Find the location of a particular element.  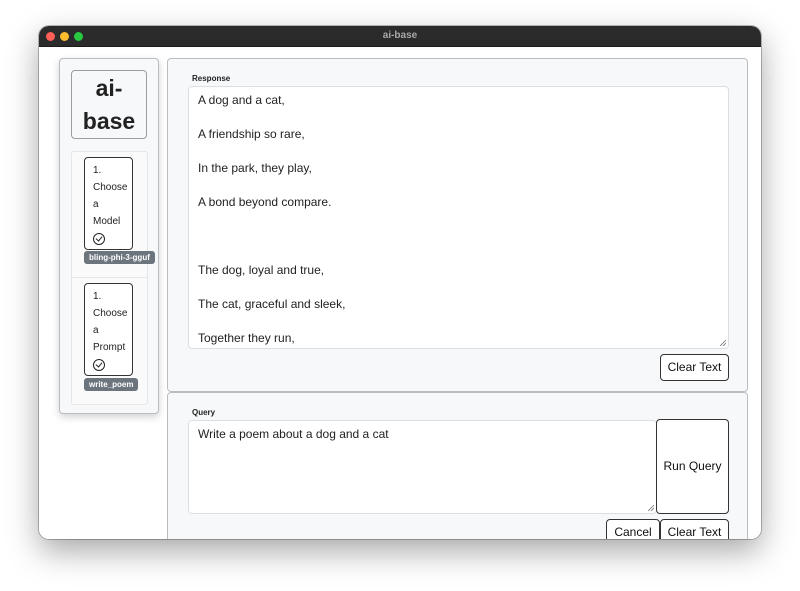

step-choose-model: 1. Choose a Model is located at coordinates (108, 203).